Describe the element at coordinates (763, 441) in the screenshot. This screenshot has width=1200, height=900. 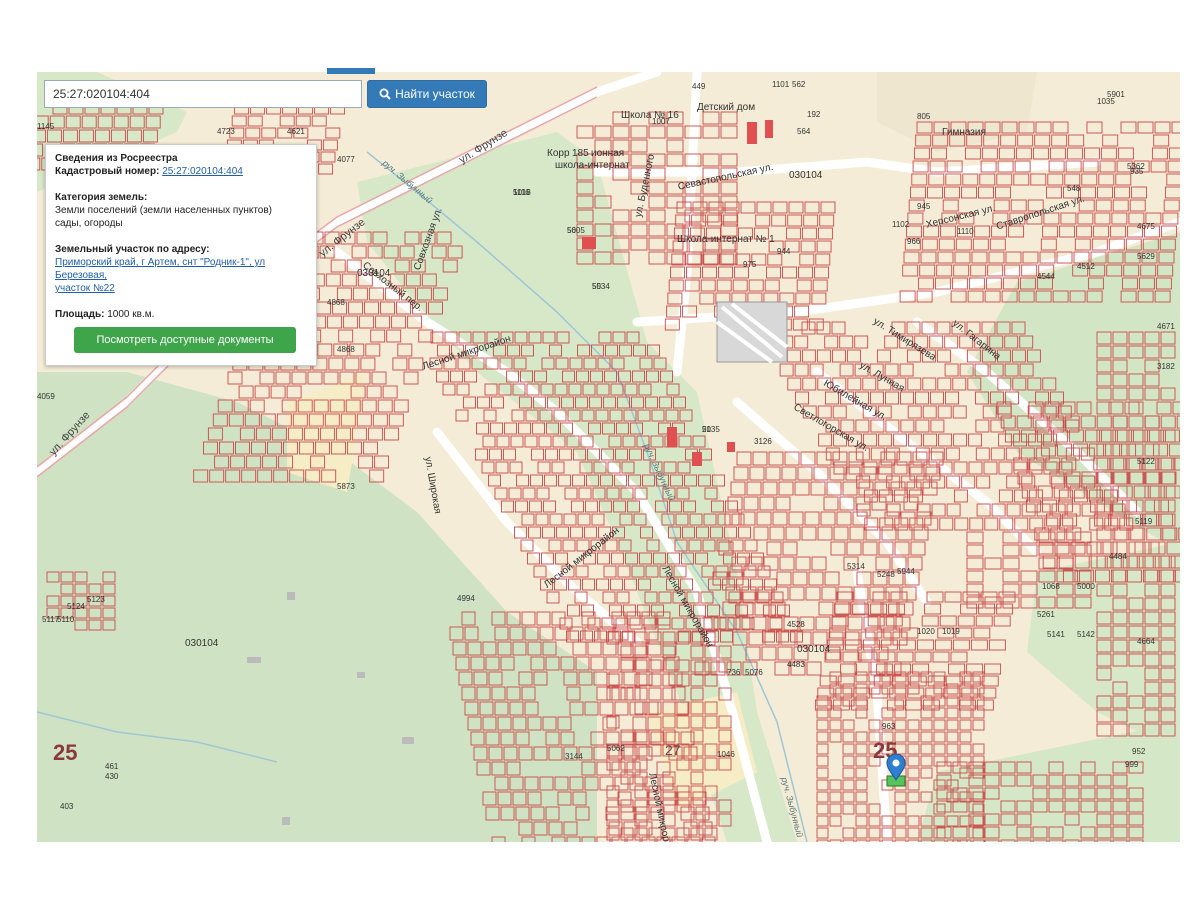
I see `parcel-number-label: 3126` at that location.